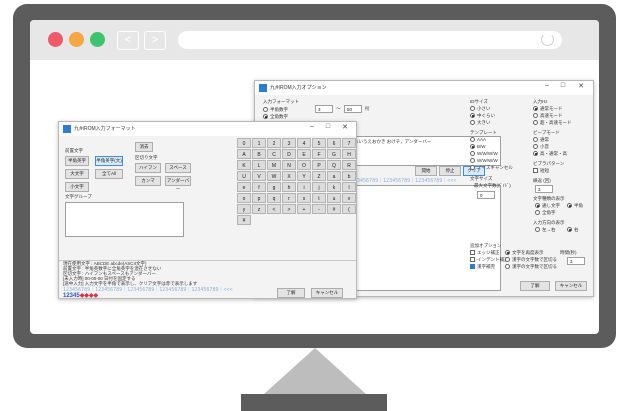 This screenshot has width=627, height=411. What do you see at coordinates (259, 165) in the screenshot?
I see `key-button: L` at bounding box center [259, 165].